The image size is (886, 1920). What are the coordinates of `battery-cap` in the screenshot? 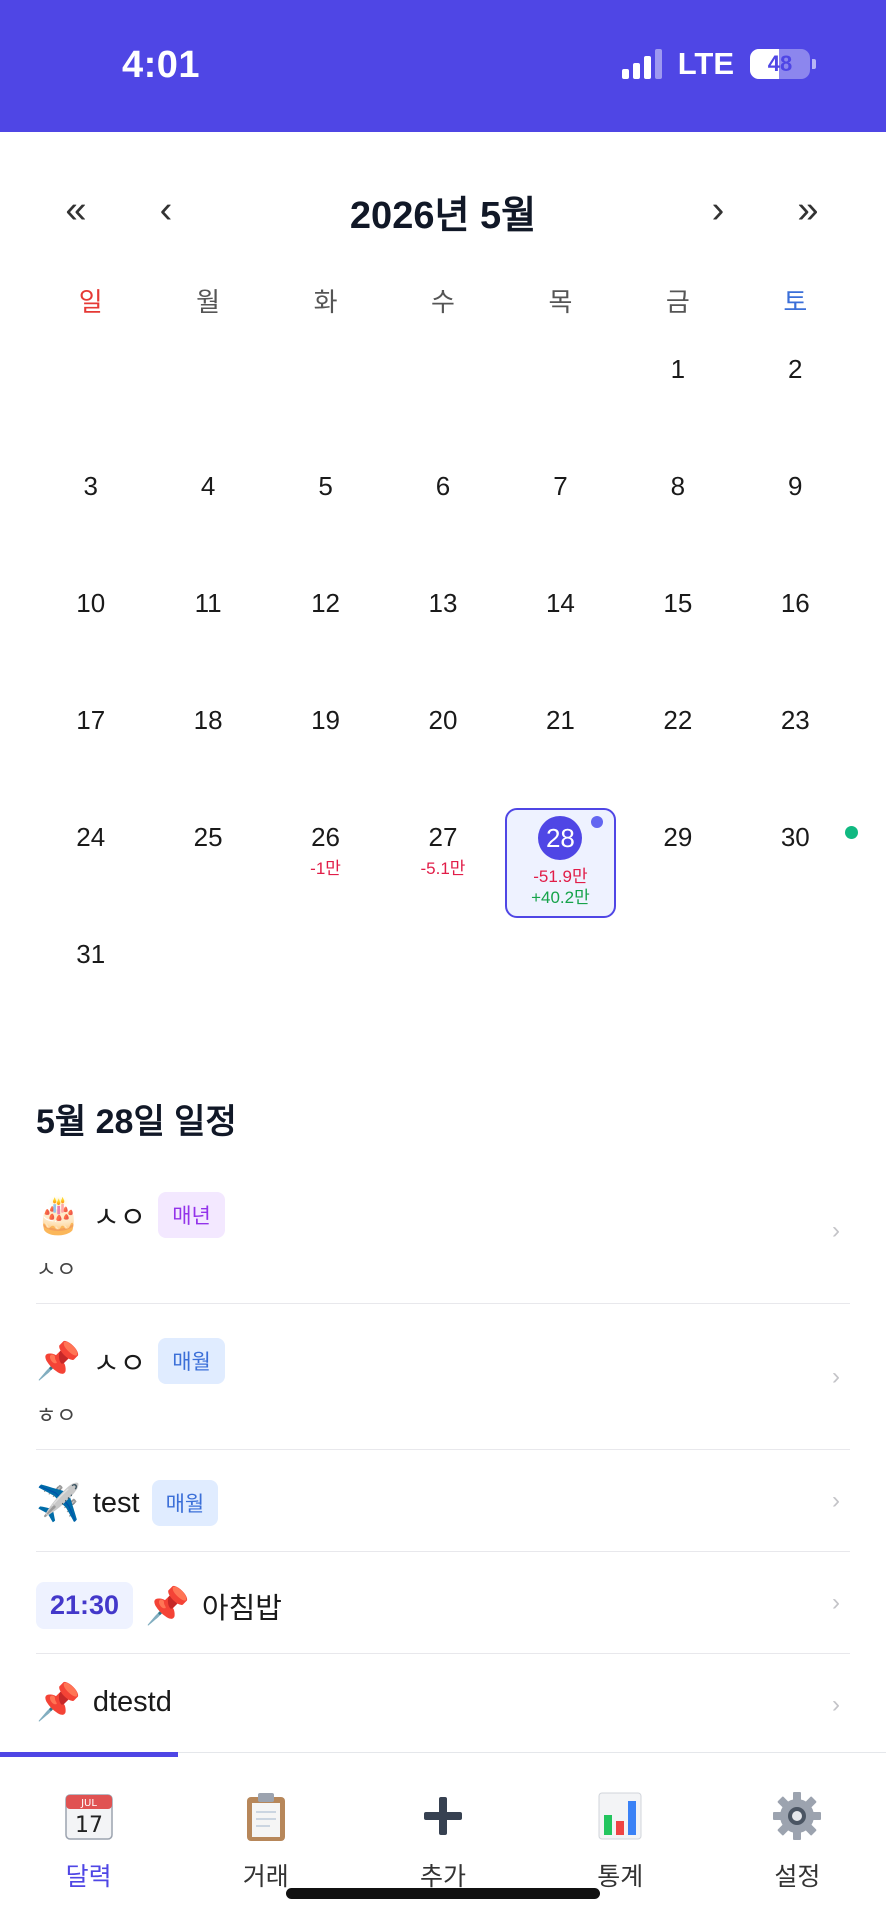 It's located at (814, 64).